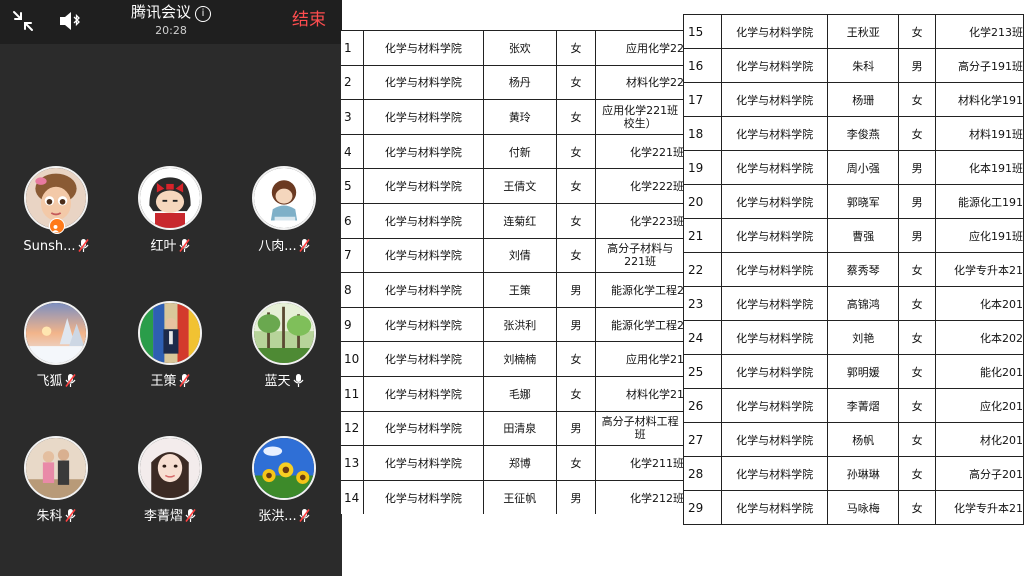  Describe the element at coordinates (640, 220) in the screenshot. I see `class-cell: 化学223班` at that location.